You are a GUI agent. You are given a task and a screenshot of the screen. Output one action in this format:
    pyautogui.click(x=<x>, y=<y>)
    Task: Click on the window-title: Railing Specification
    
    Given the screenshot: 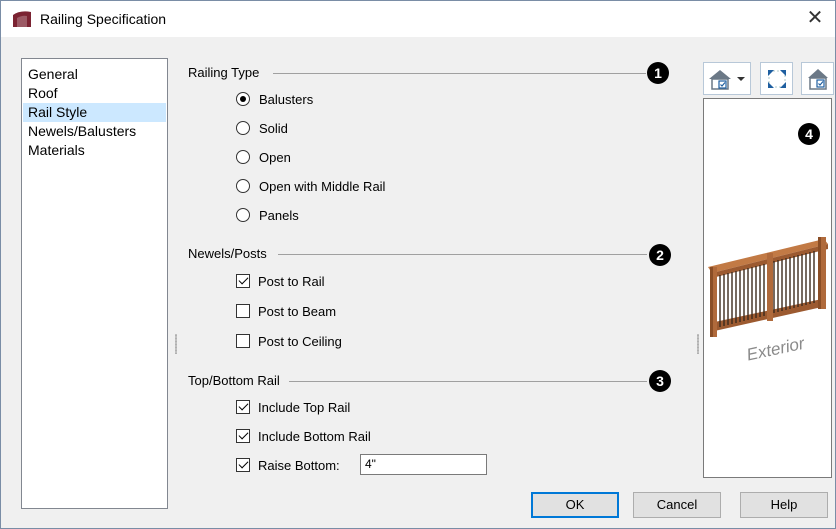 What is the action you would take?
    pyautogui.click(x=103, y=19)
    